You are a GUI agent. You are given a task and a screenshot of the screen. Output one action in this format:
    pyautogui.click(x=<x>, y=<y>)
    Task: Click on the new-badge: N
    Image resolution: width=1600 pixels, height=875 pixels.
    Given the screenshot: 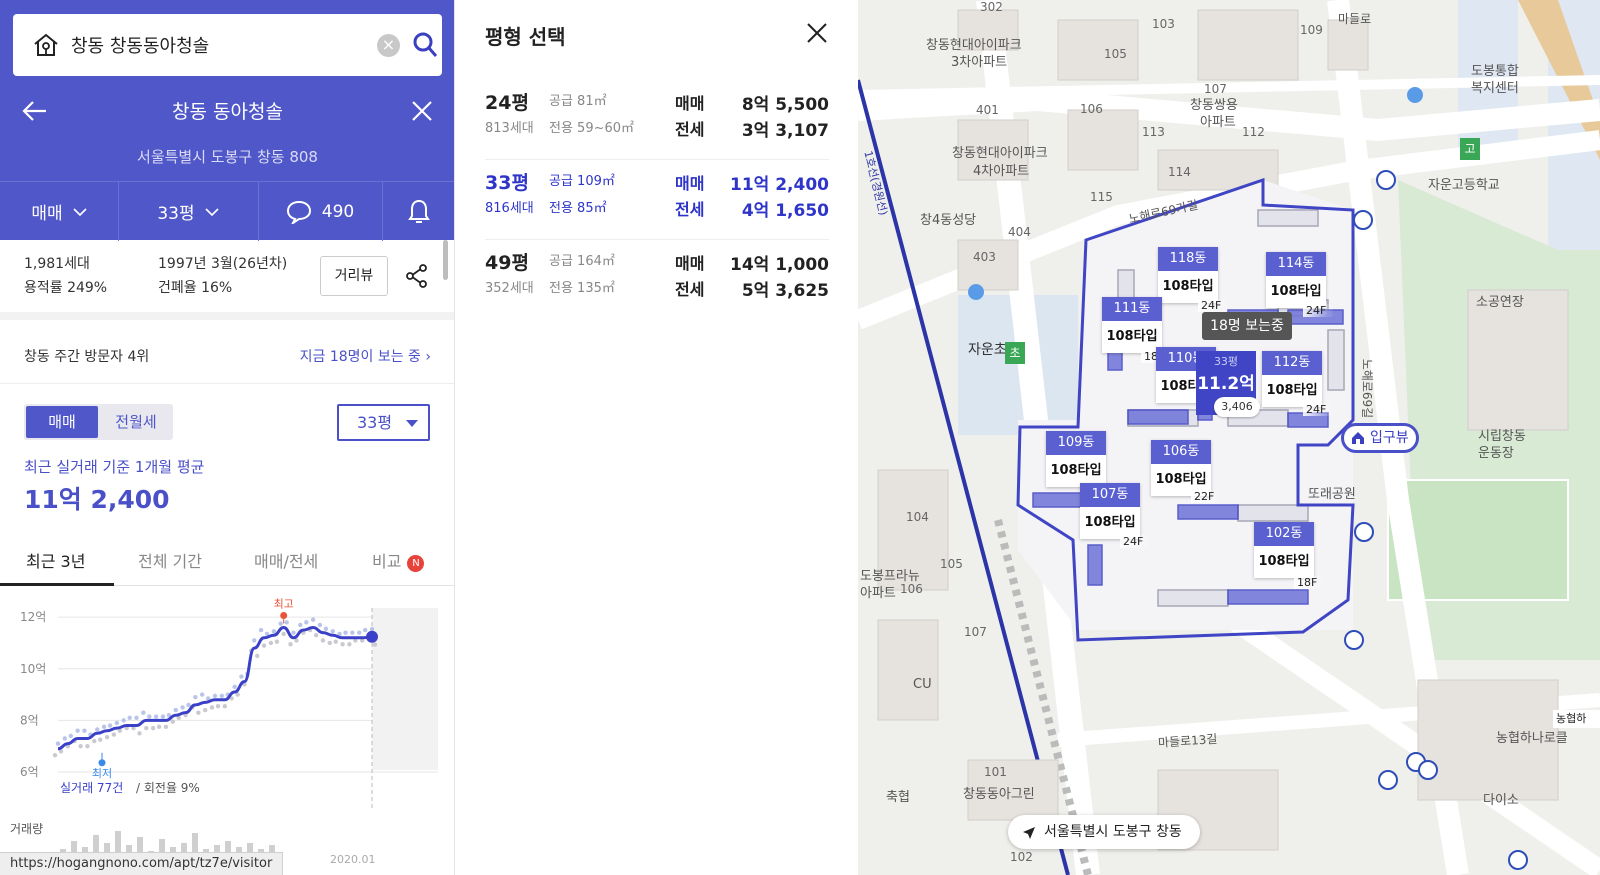 What is the action you would take?
    pyautogui.click(x=416, y=563)
    